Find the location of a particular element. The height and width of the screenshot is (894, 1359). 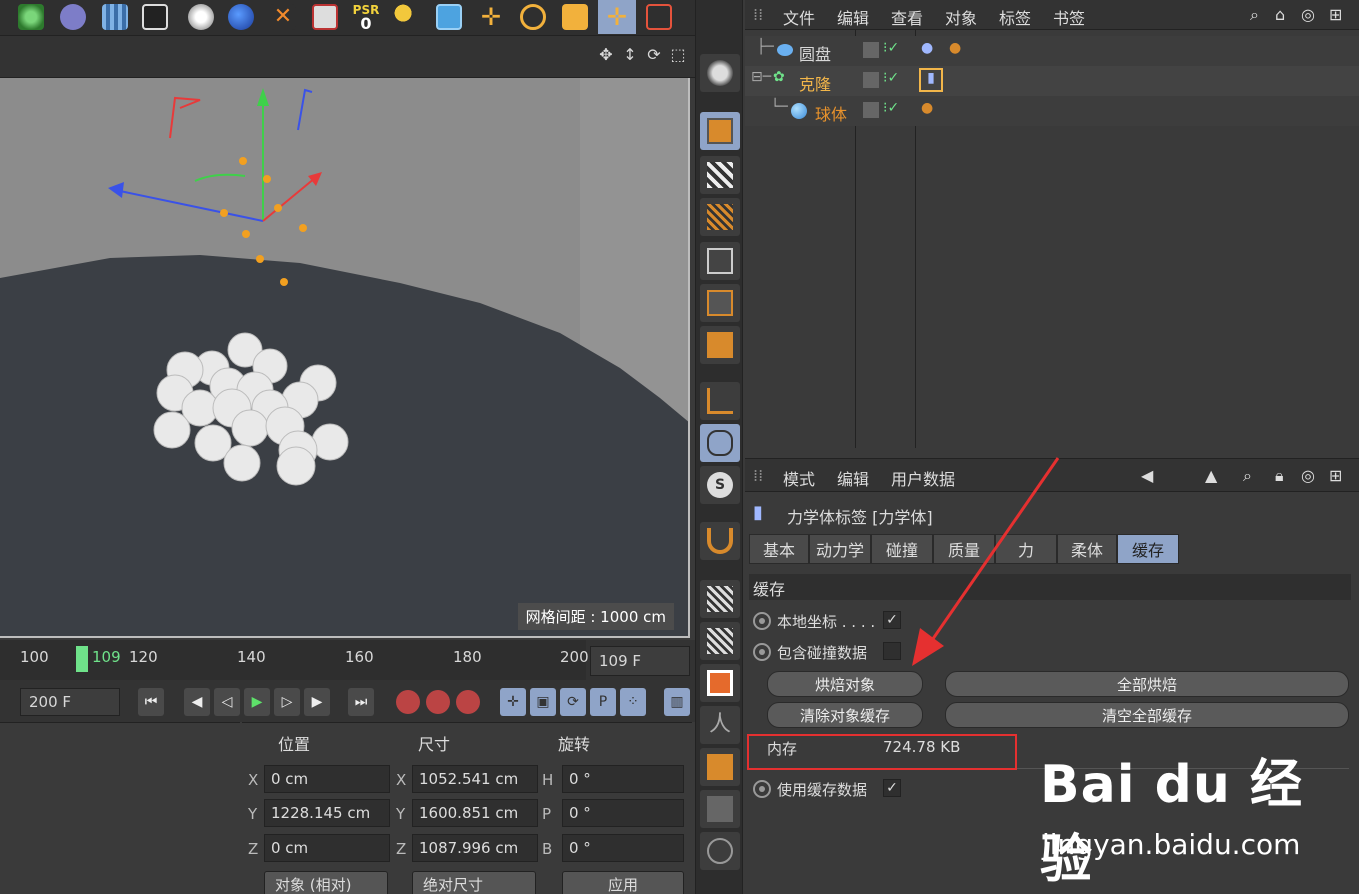

dolly-icon: ↕ is located at coordinates (630, 55).